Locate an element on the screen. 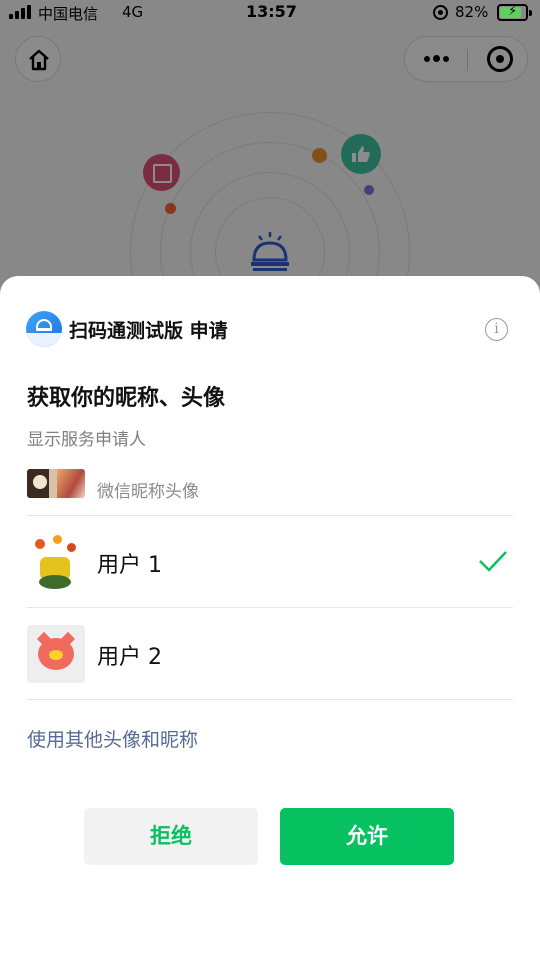 This screenshot has width=540, height=953. info-icon: i is located at coordinates (496, 329).